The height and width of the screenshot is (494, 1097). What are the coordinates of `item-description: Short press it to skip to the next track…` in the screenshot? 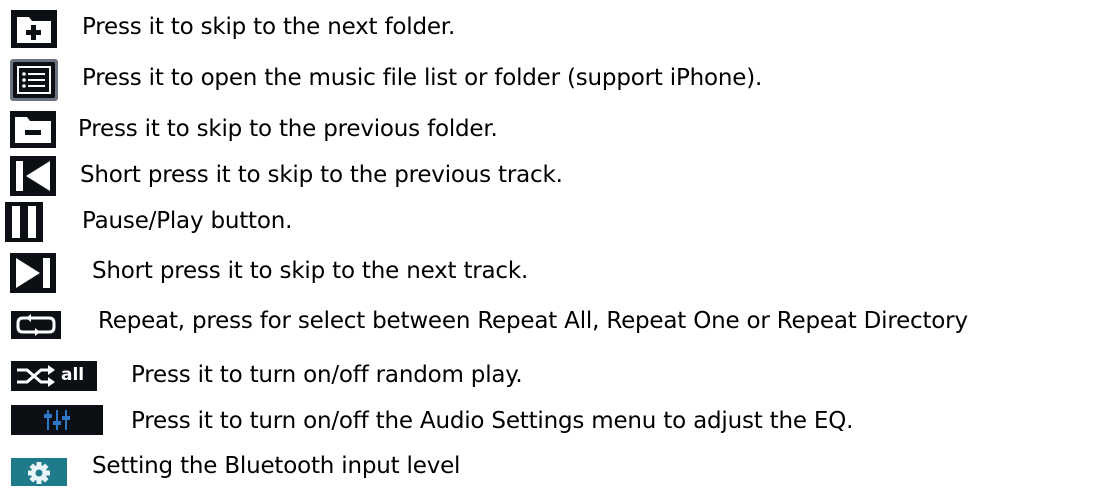 It's located at (310, 271).